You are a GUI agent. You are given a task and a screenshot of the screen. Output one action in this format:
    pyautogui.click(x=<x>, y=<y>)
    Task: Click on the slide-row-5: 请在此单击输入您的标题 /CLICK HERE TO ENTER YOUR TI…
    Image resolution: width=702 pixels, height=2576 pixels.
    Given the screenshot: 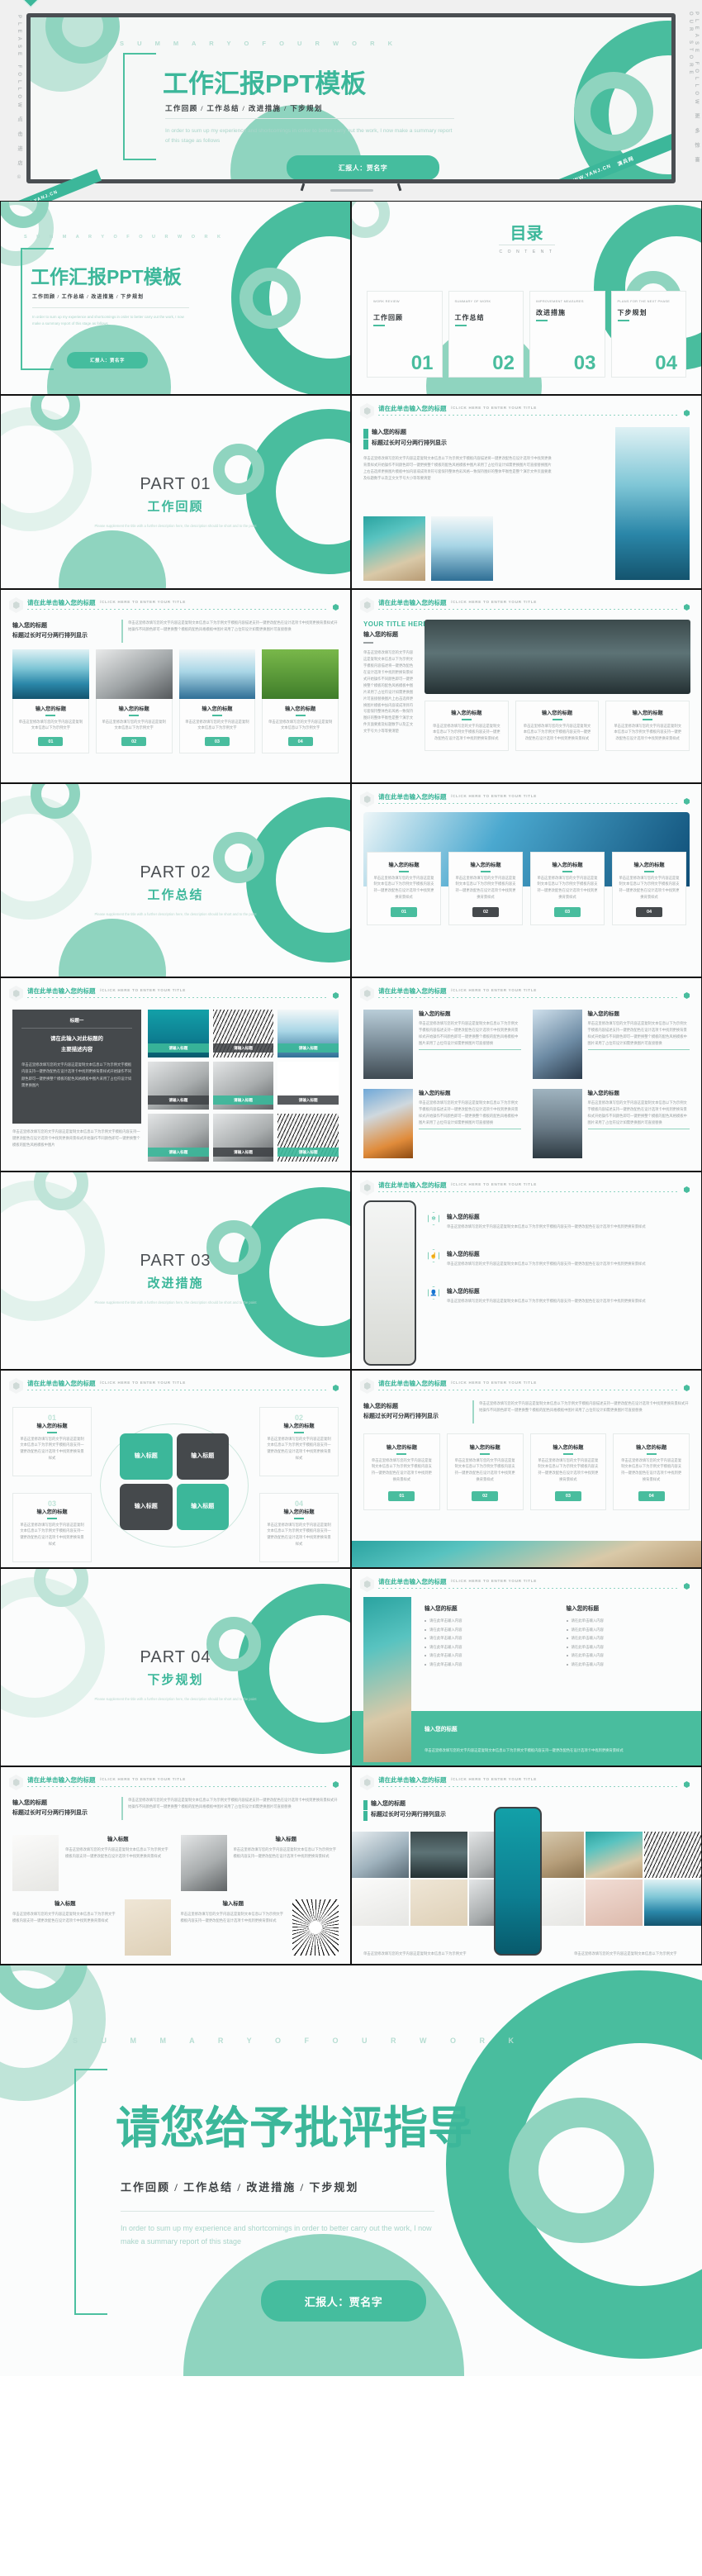 What is the action you would take?
    pyautogui.click(x=351, y=1074)
    